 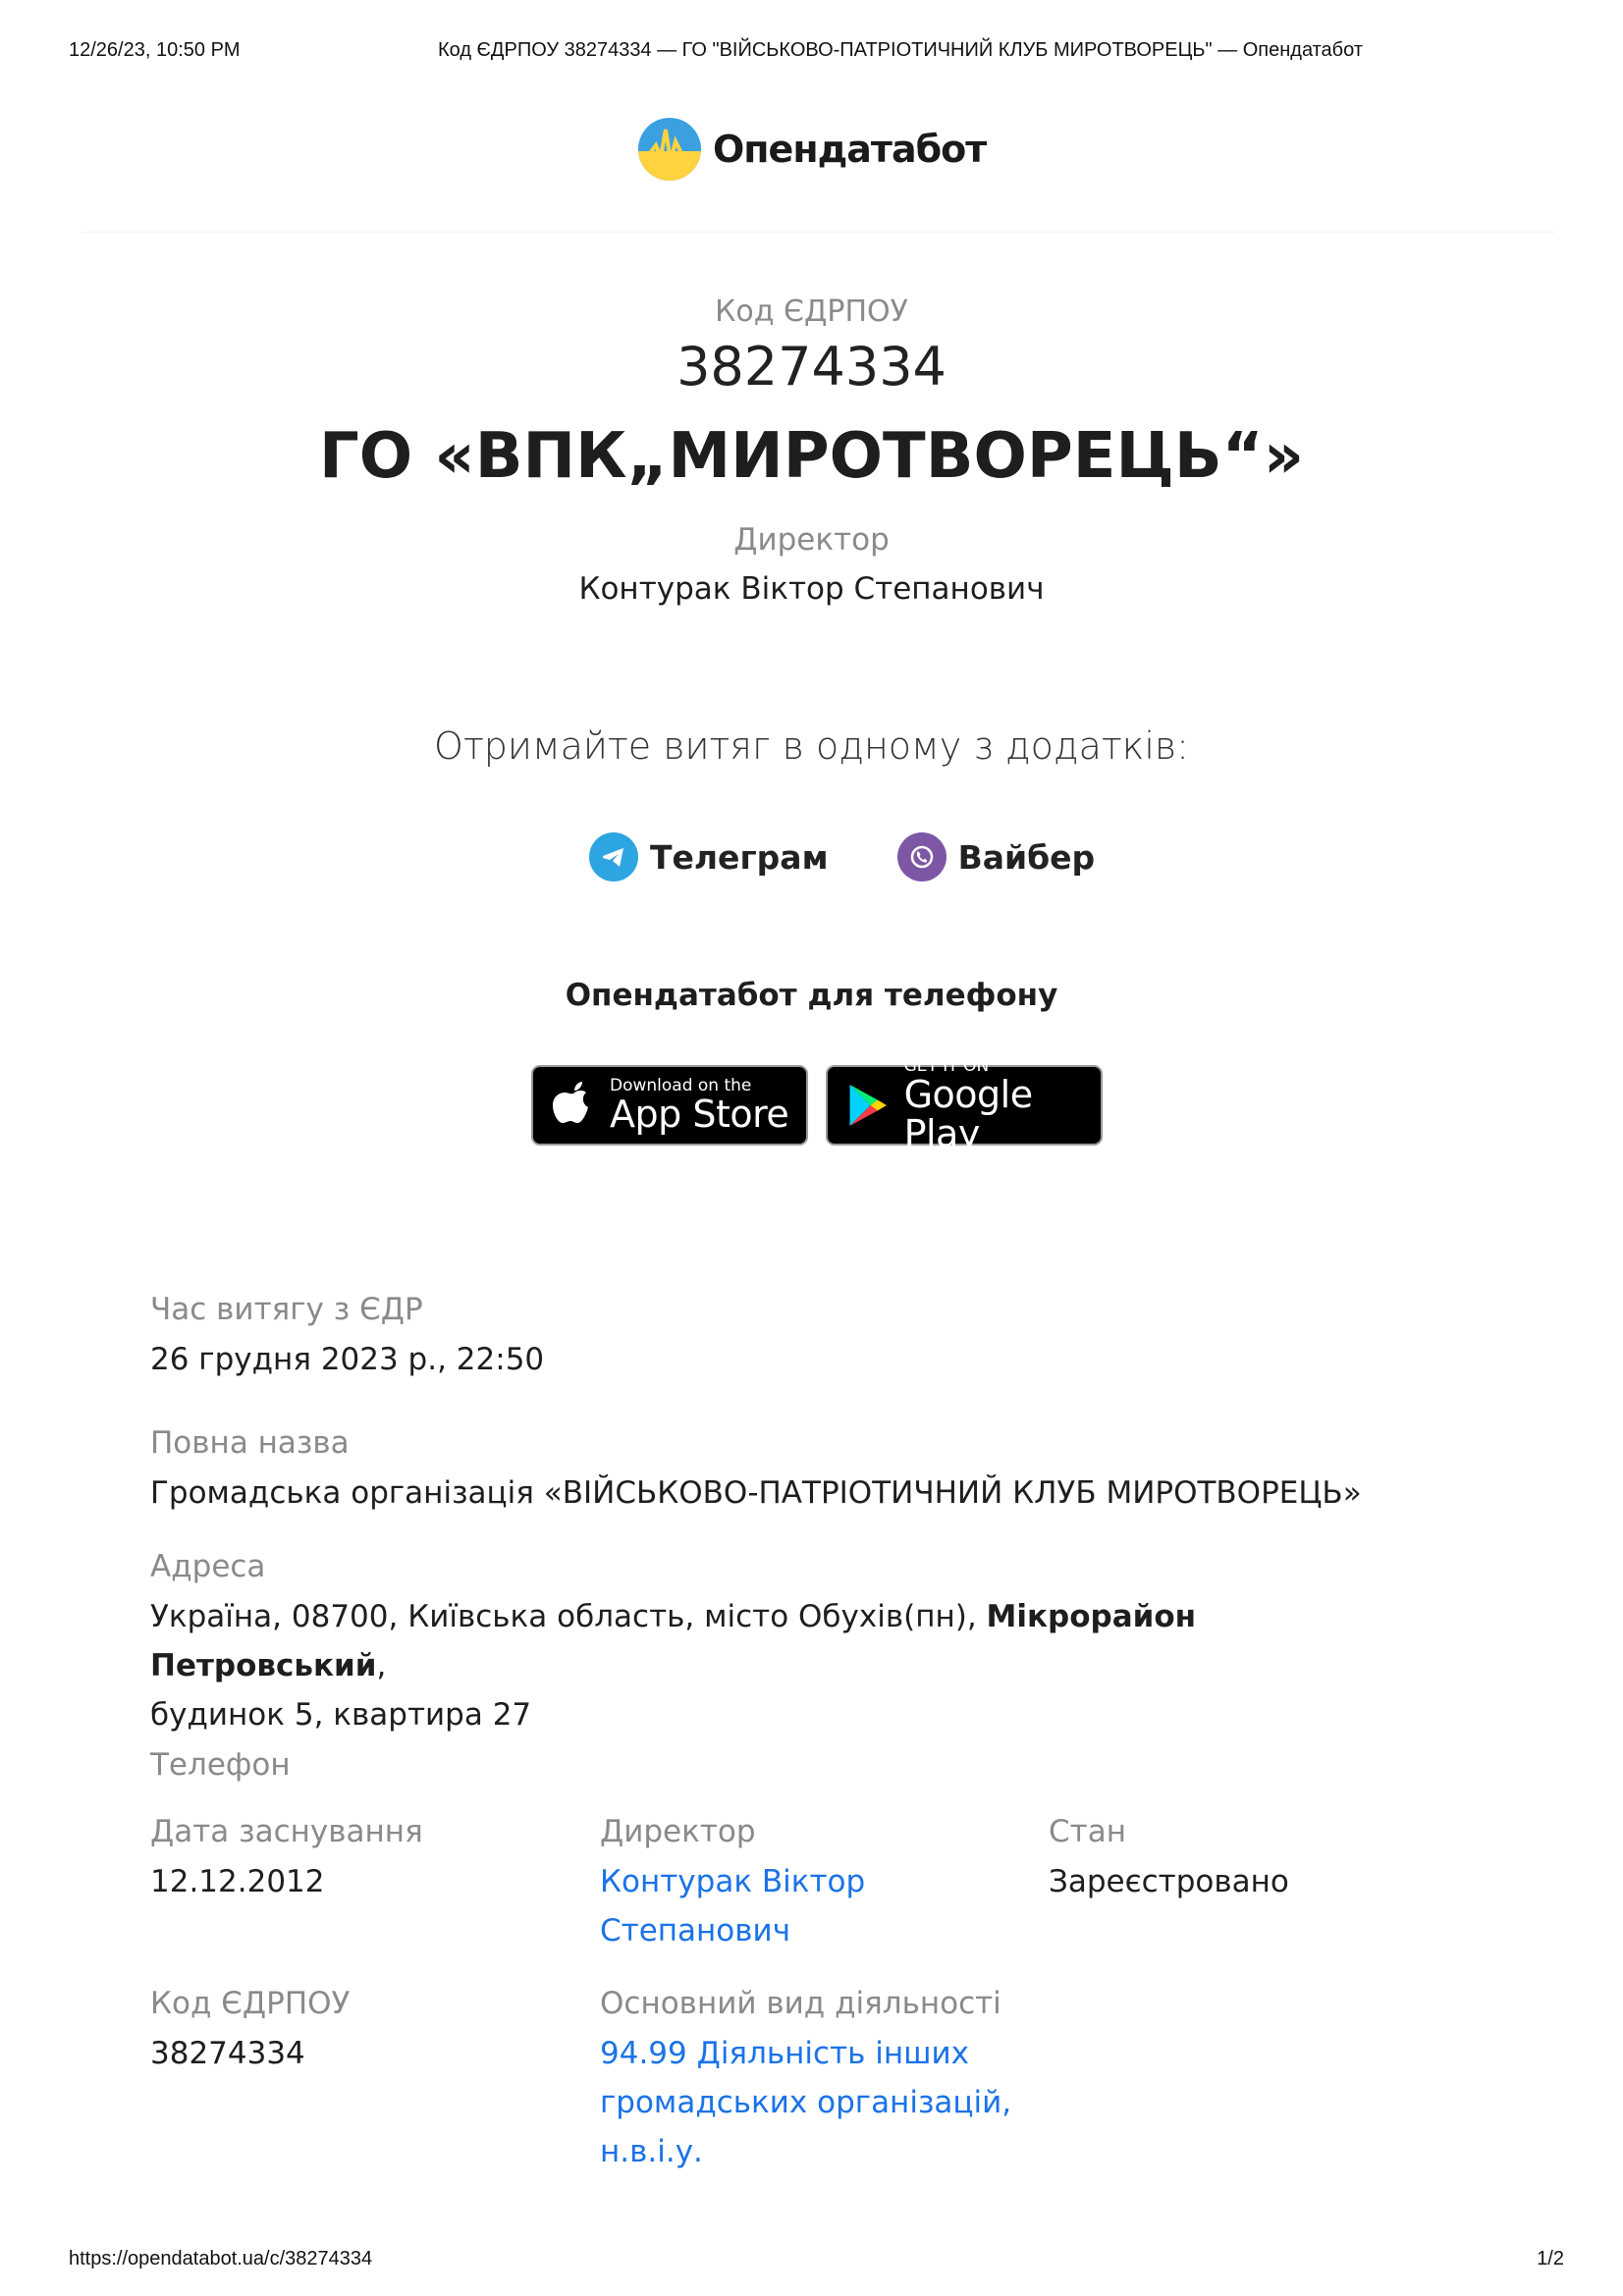 What do you see at coordinates (208, 1567) in the screenshot?
I see `address-label: Адреса` at bounding box center [208, 1567].